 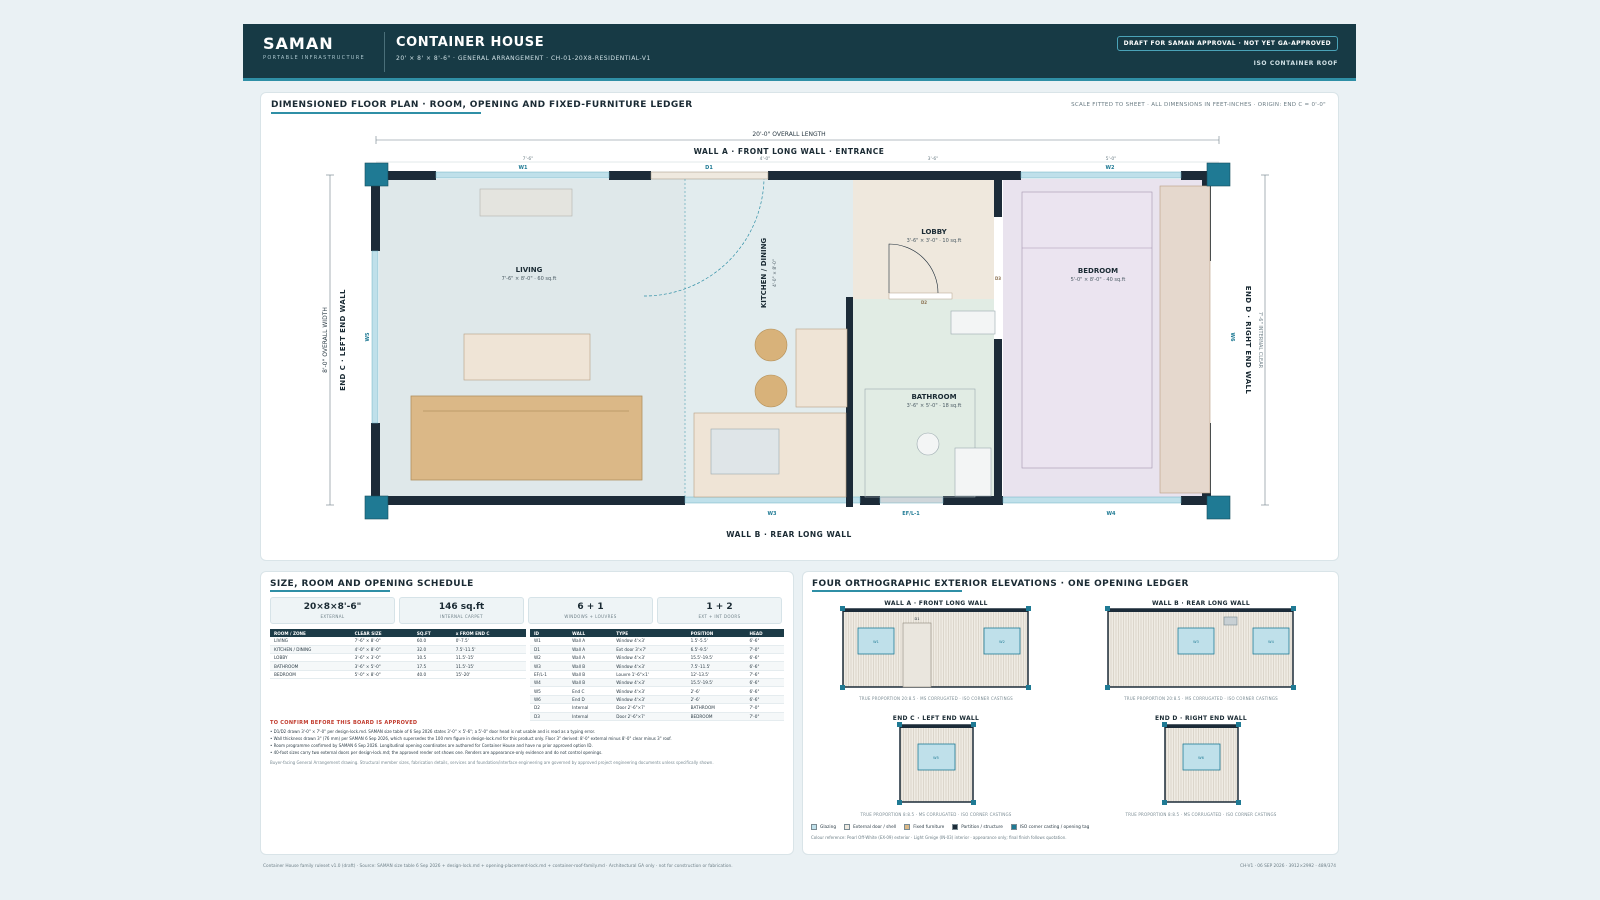 What do you see at coordinates (936, 758) in the screenshot?
I see `label-w5: W5` at bounding box center [936, 758].